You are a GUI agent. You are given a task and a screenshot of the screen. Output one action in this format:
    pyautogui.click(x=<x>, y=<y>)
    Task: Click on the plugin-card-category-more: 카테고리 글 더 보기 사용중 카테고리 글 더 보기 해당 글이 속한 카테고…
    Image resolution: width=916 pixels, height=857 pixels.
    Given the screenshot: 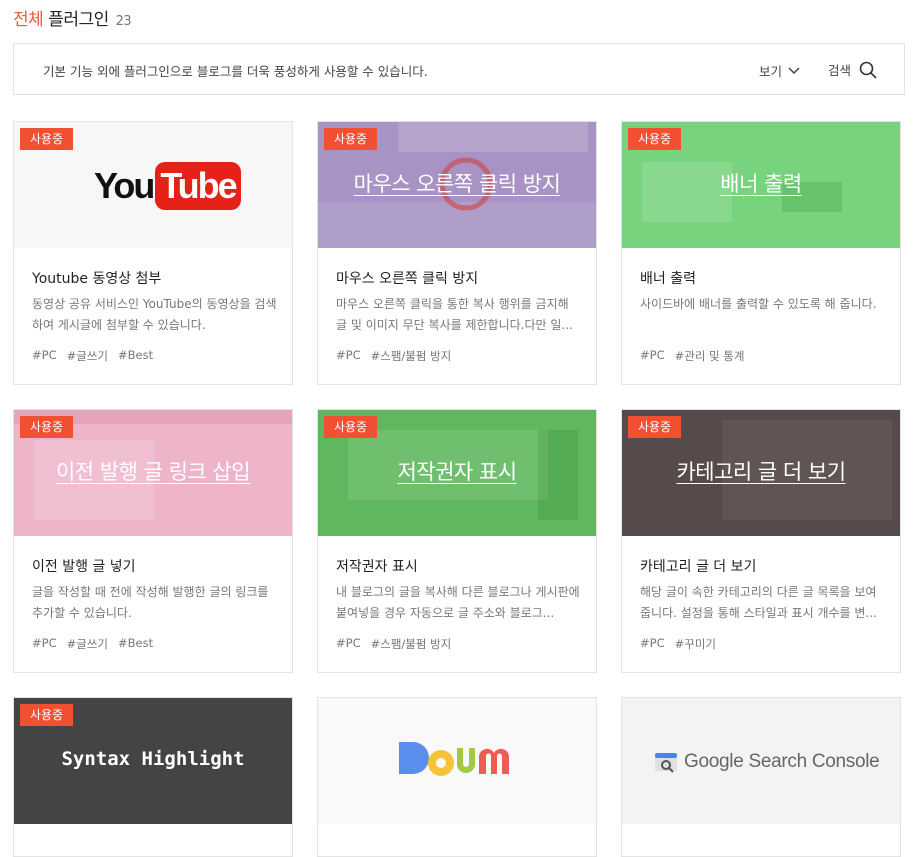 What is the action you would take?
    pyautogui.click(x=761, y=541)
    